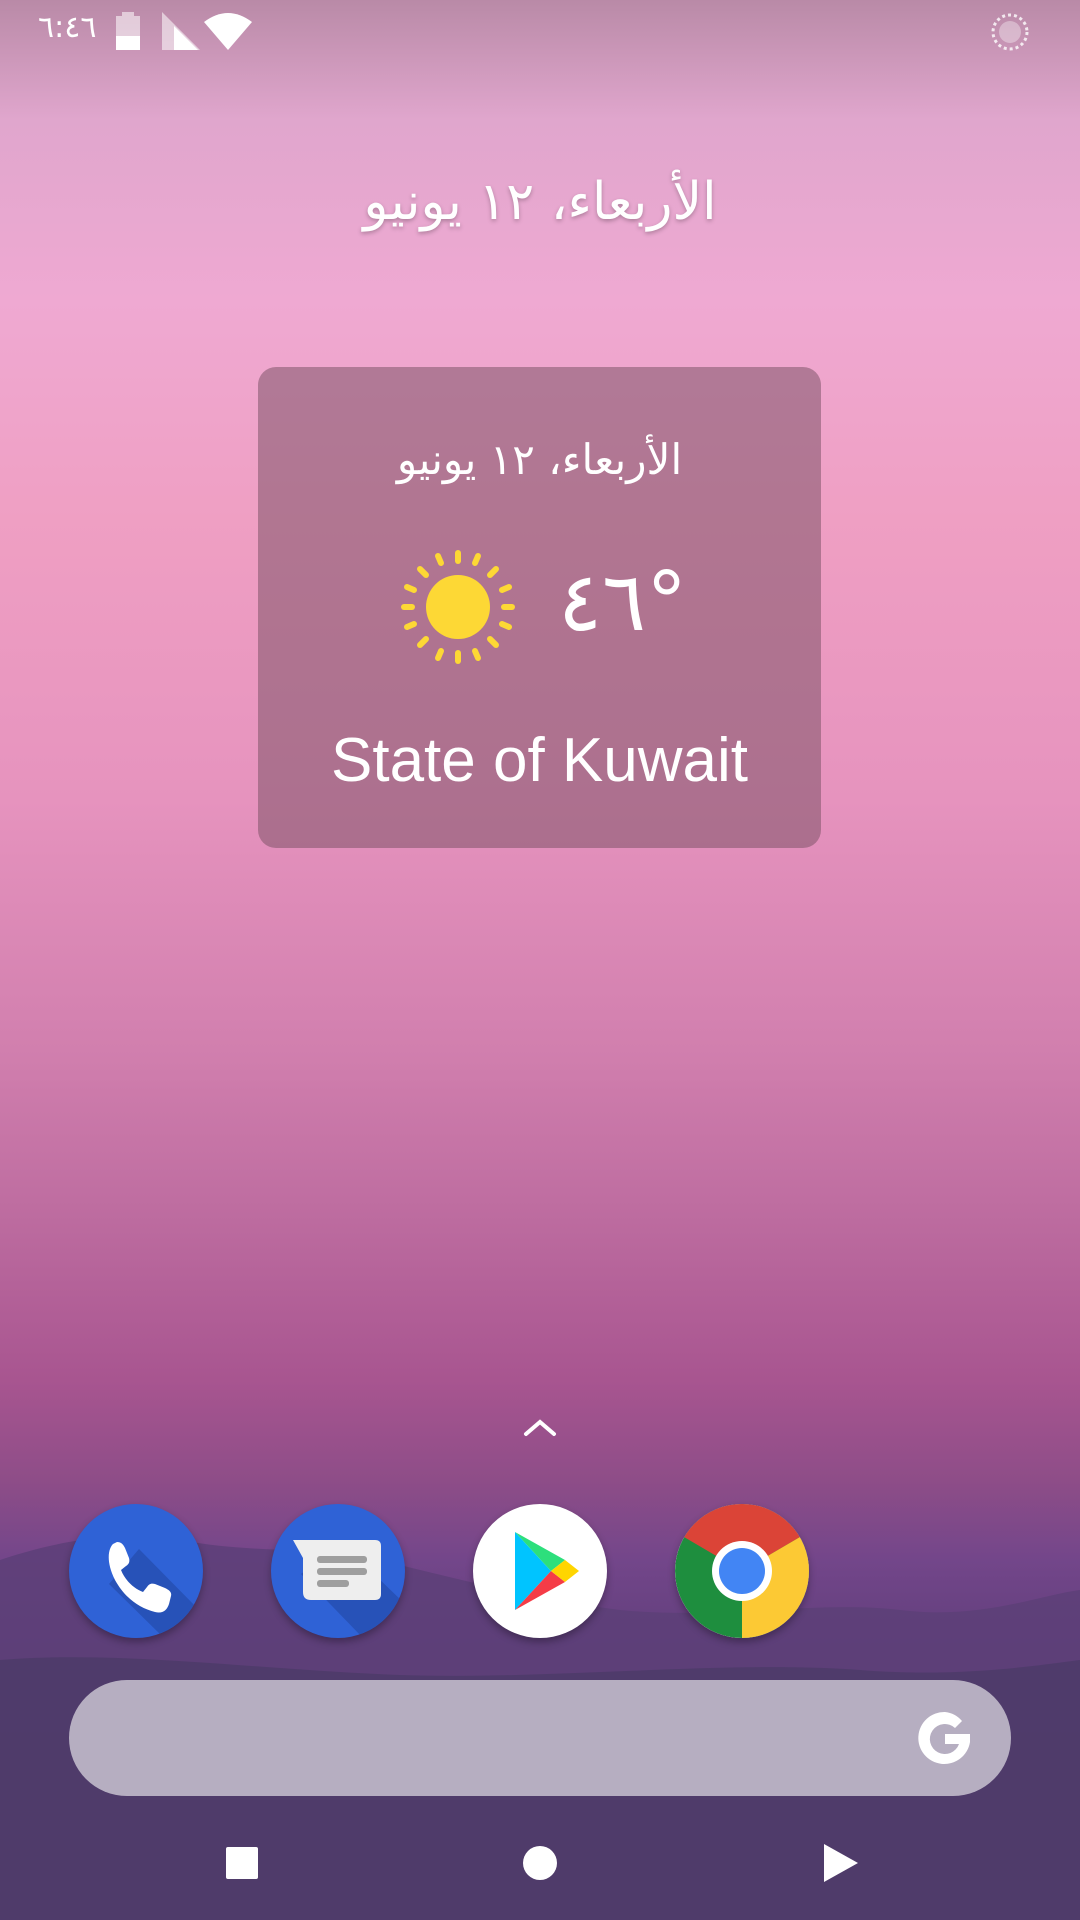  I want to click on home-date: الأربعاء، ١٢ يونيو, so click(540, 202).